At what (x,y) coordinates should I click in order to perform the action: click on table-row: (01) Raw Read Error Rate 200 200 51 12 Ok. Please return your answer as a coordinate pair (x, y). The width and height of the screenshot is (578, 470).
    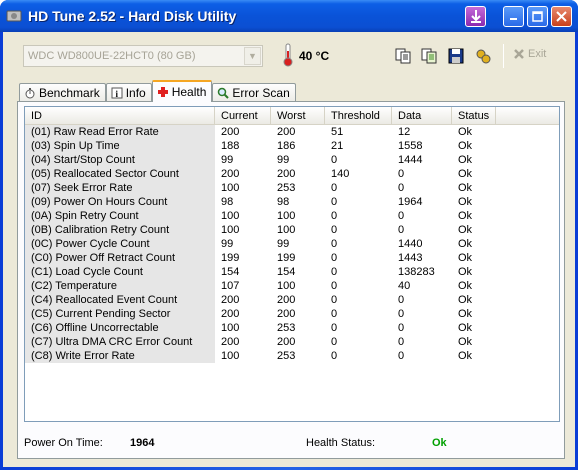
    Looking at the image, I should click on (292, 132).